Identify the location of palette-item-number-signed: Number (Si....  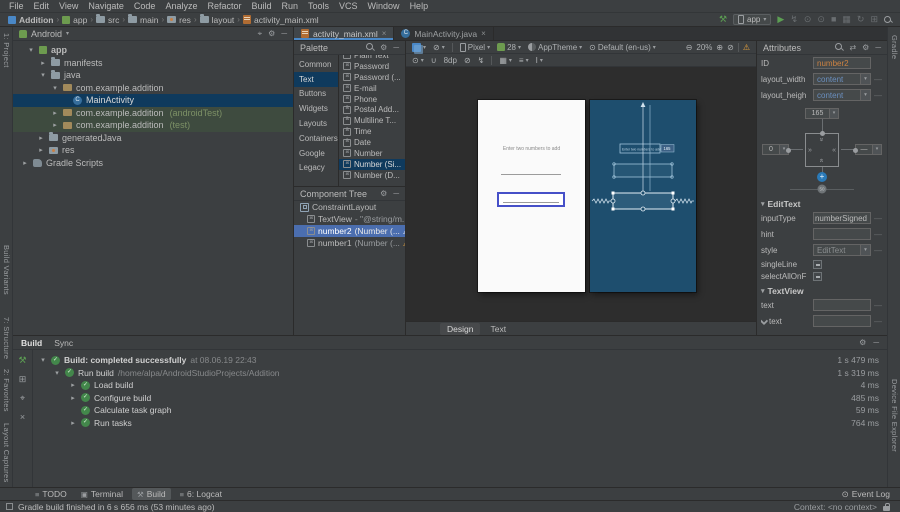
(372, 164).